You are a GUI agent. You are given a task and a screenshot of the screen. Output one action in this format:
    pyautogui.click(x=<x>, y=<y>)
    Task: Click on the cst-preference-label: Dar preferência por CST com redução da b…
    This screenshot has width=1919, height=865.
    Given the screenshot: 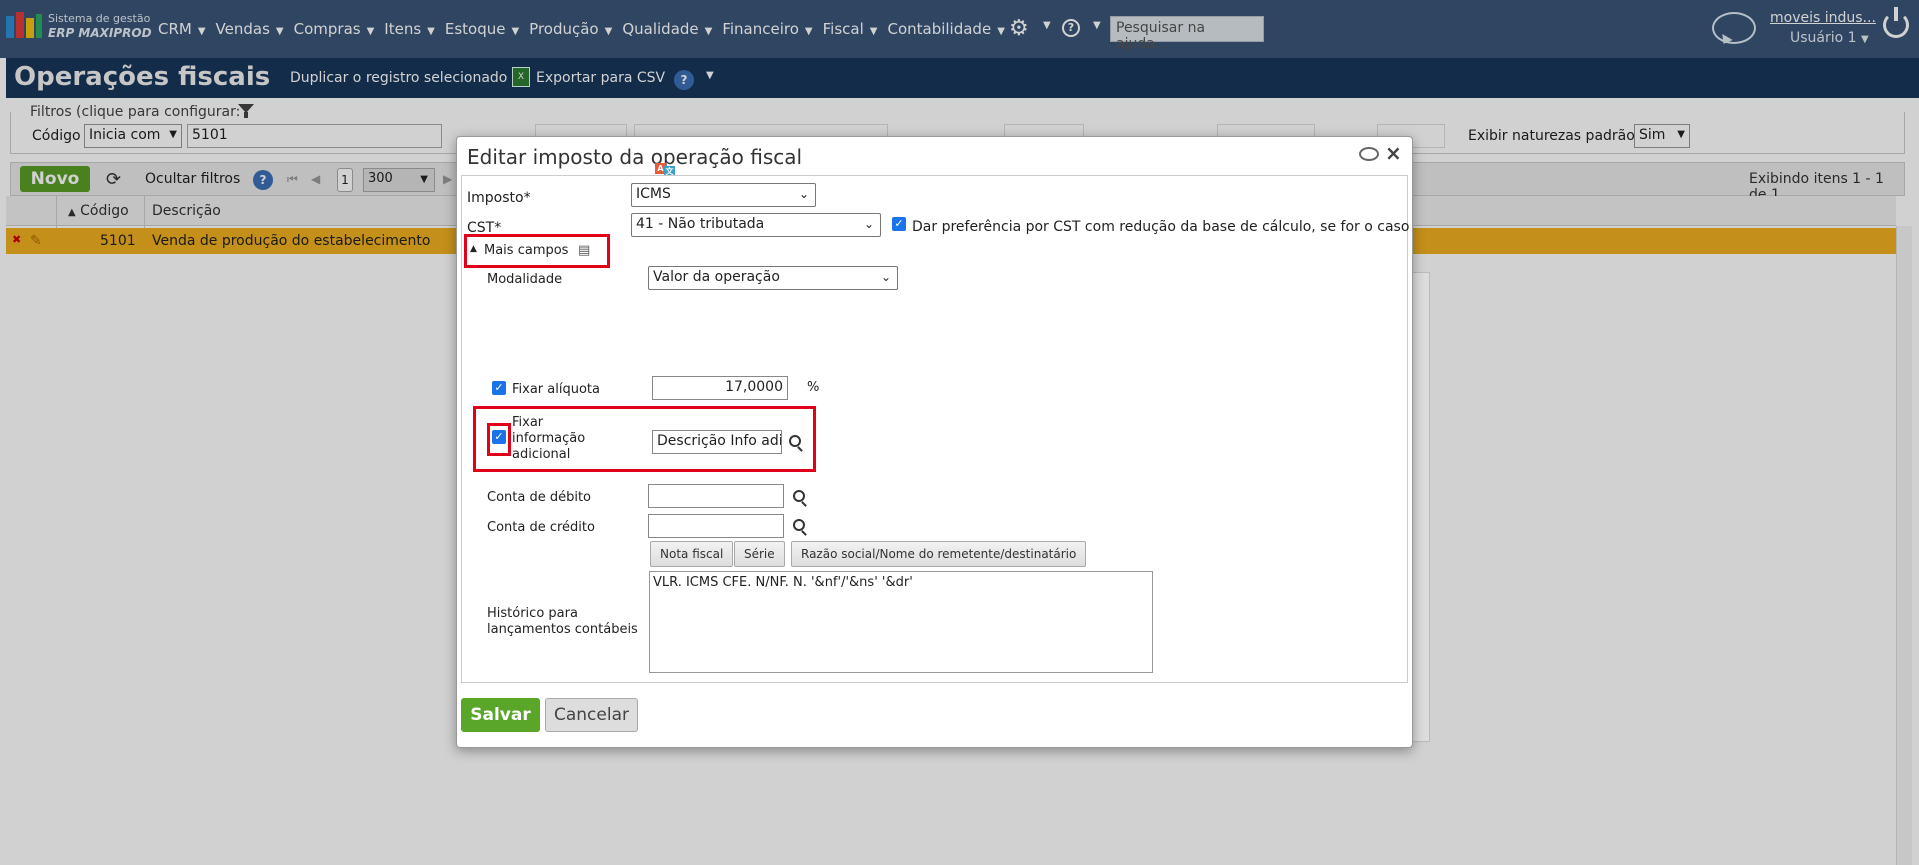 What is the action you would take?
    pyautogui.click(x=1161, y=227)
    